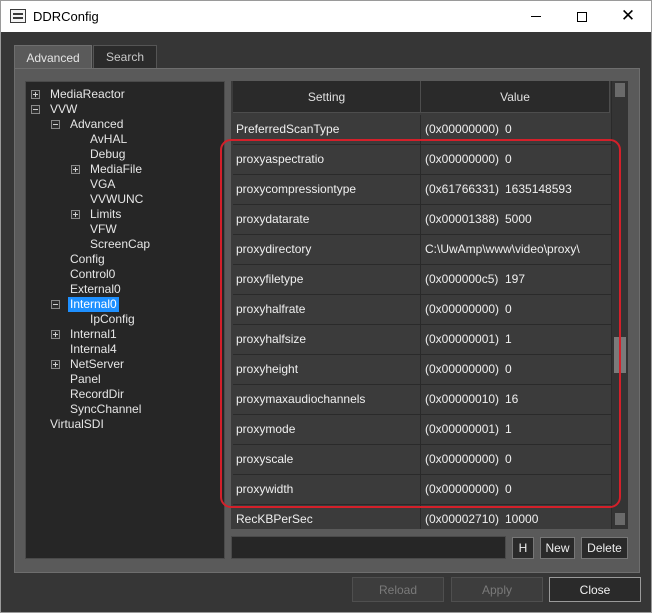 The height and width of the screenshot is (613, 652). I want to click on tree-node: VGA, so click(102, 184).